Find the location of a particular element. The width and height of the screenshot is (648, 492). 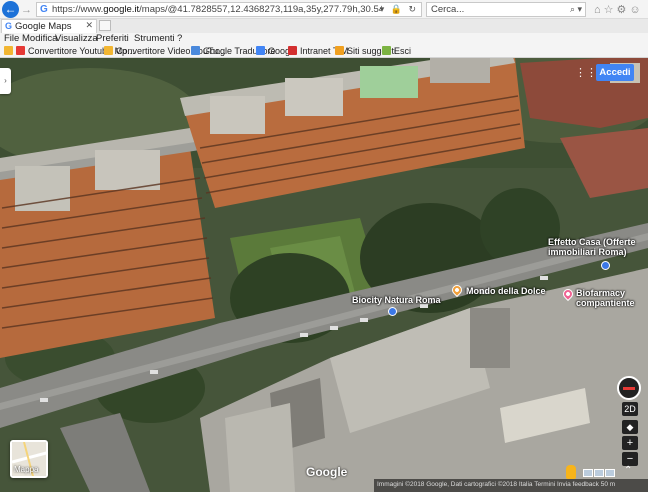

place-label-effetto-casa: Effetto Casa (Offerte immobiliari Roma) is located at coordinates (592, 247).